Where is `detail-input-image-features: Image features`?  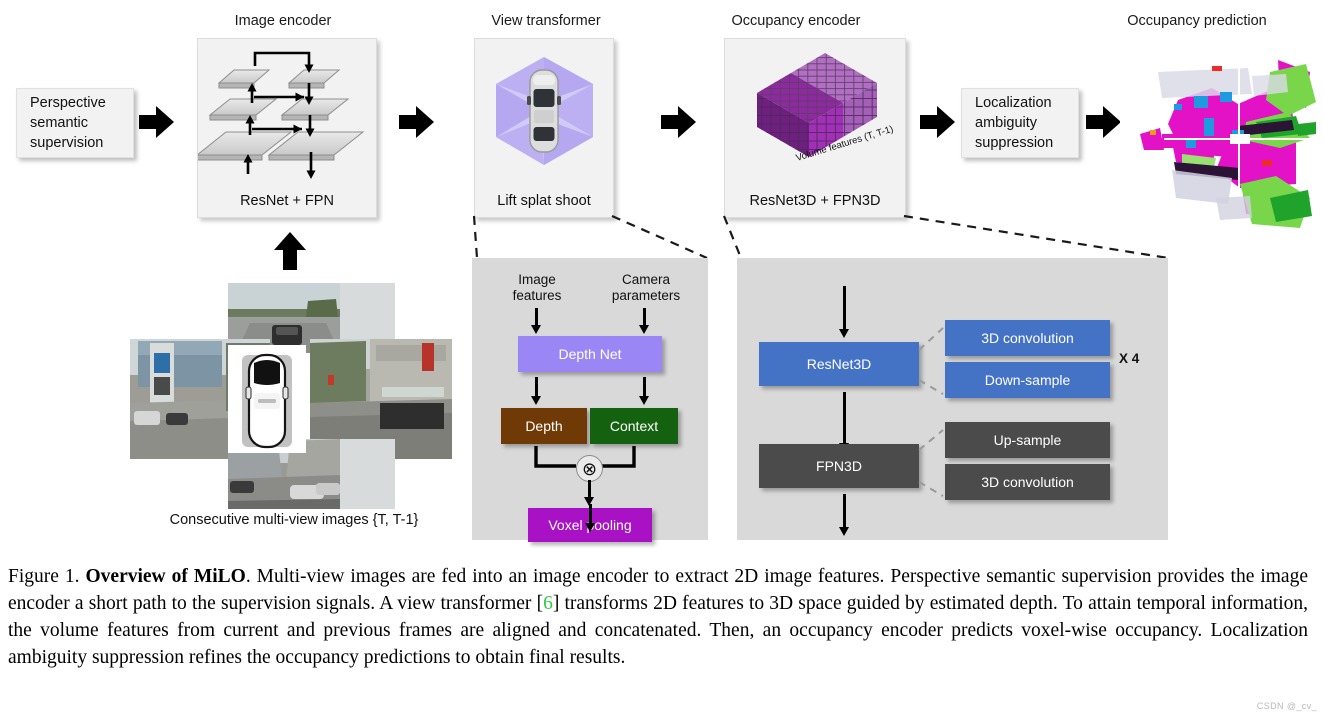
detail-input-image-features: Image features is located at coordinates (537, 287).